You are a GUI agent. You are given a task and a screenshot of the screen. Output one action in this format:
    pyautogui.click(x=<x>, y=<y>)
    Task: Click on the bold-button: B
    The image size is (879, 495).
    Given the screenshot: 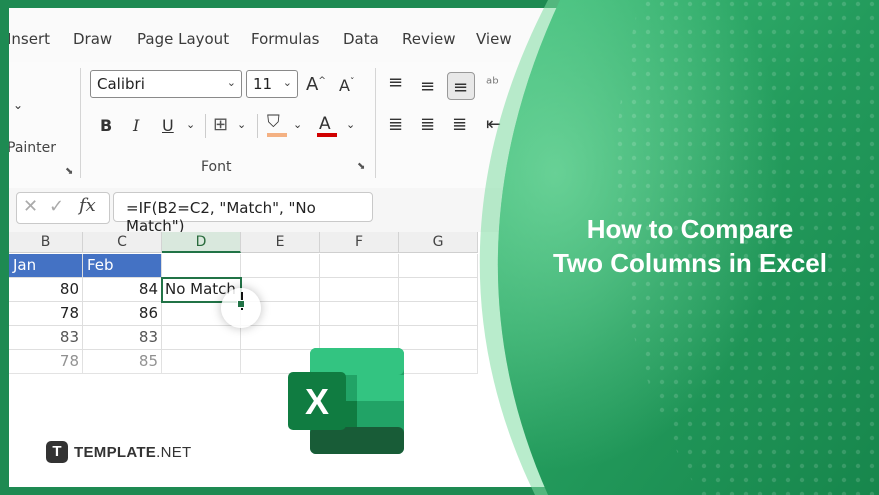 What is the action you would take?
    pyautogui.click(x=106, y=125)
    